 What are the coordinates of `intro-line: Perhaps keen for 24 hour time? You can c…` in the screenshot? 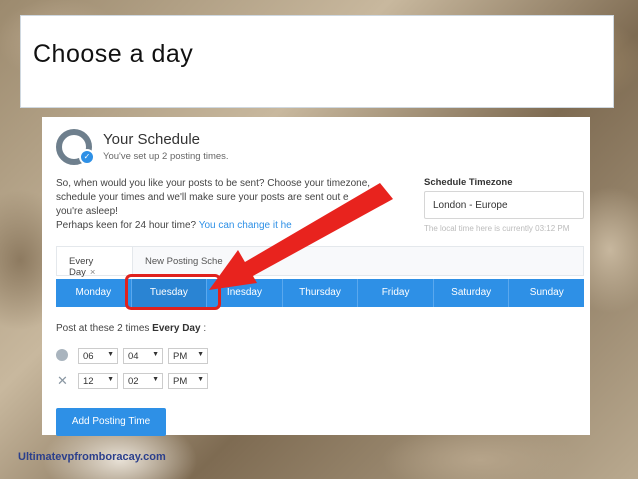 It's located at (174, 225).